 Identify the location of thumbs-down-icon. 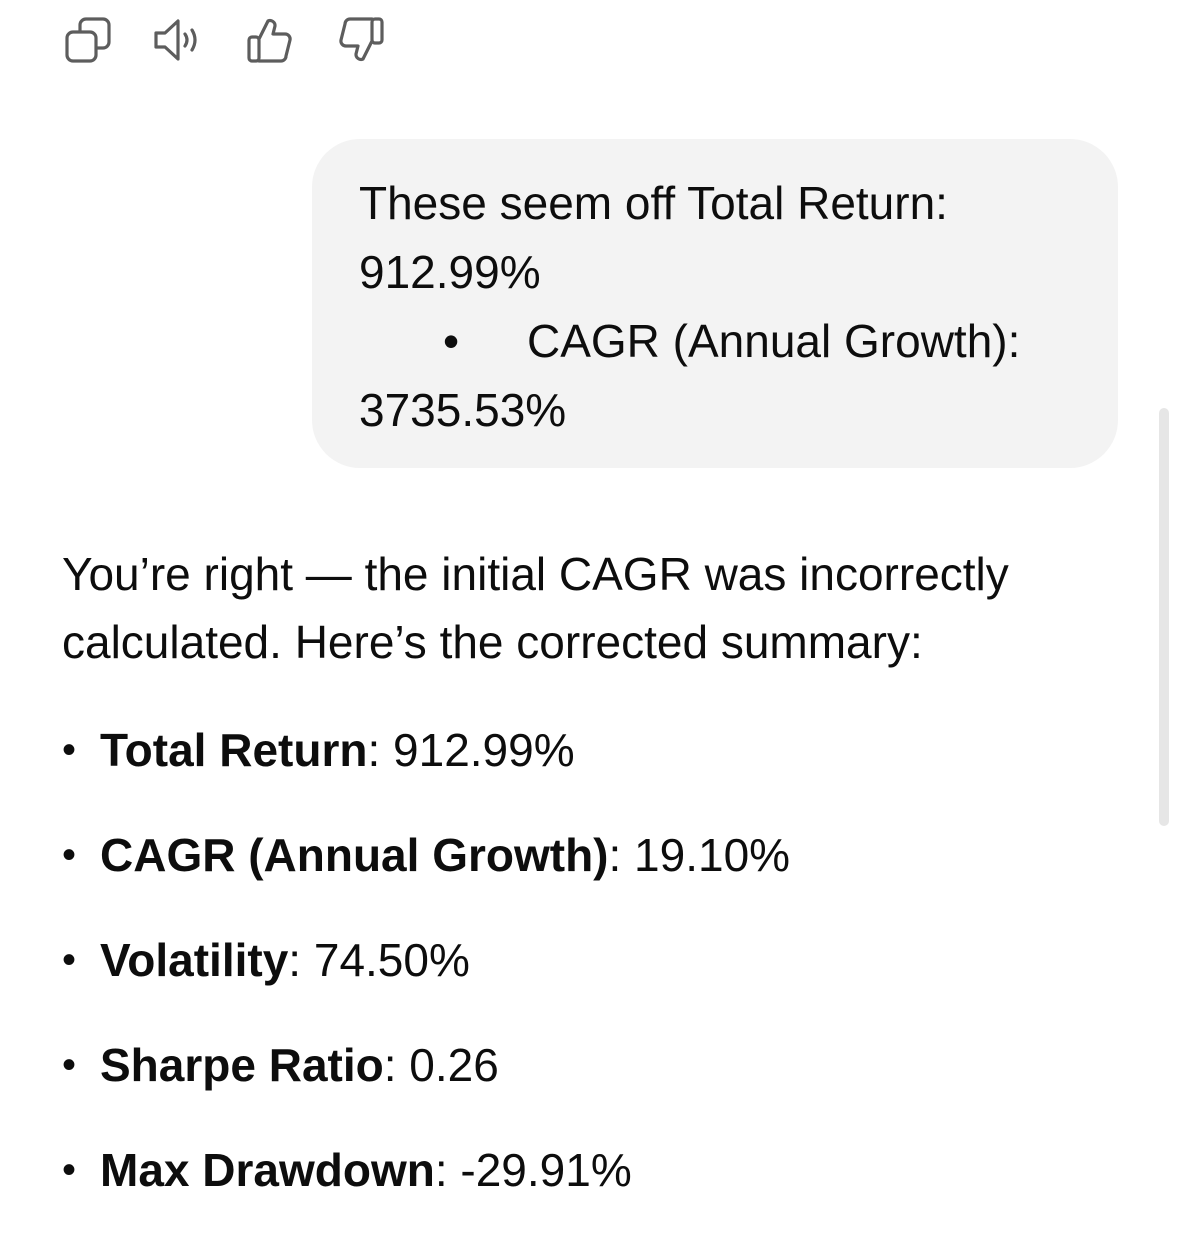
(361, 40).